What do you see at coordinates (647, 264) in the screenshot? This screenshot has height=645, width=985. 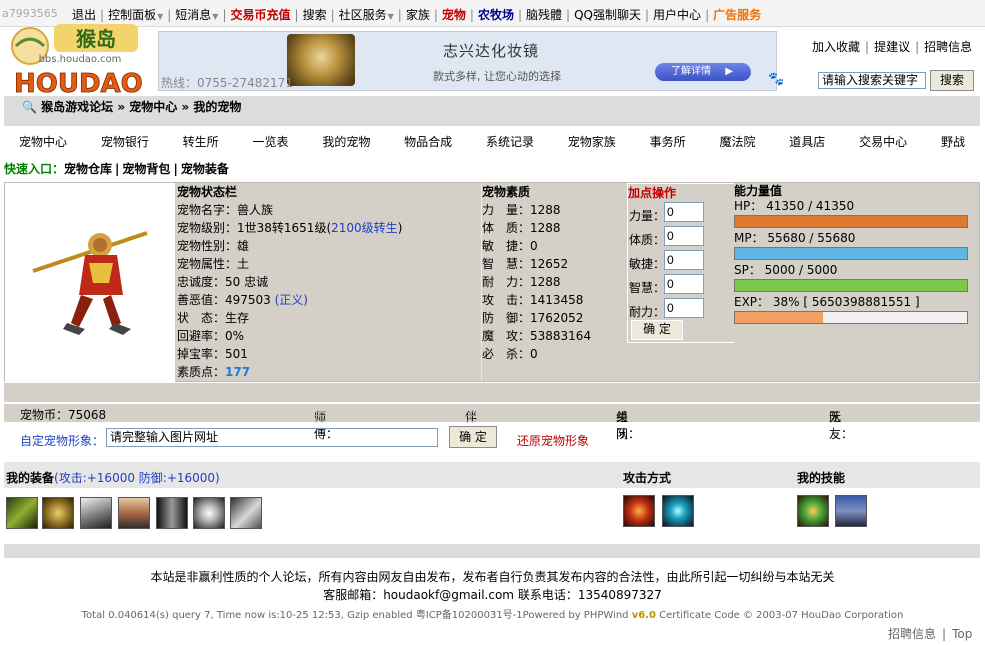 I see `add-points-label: 敏捷：` at bounding box center [647, 264].